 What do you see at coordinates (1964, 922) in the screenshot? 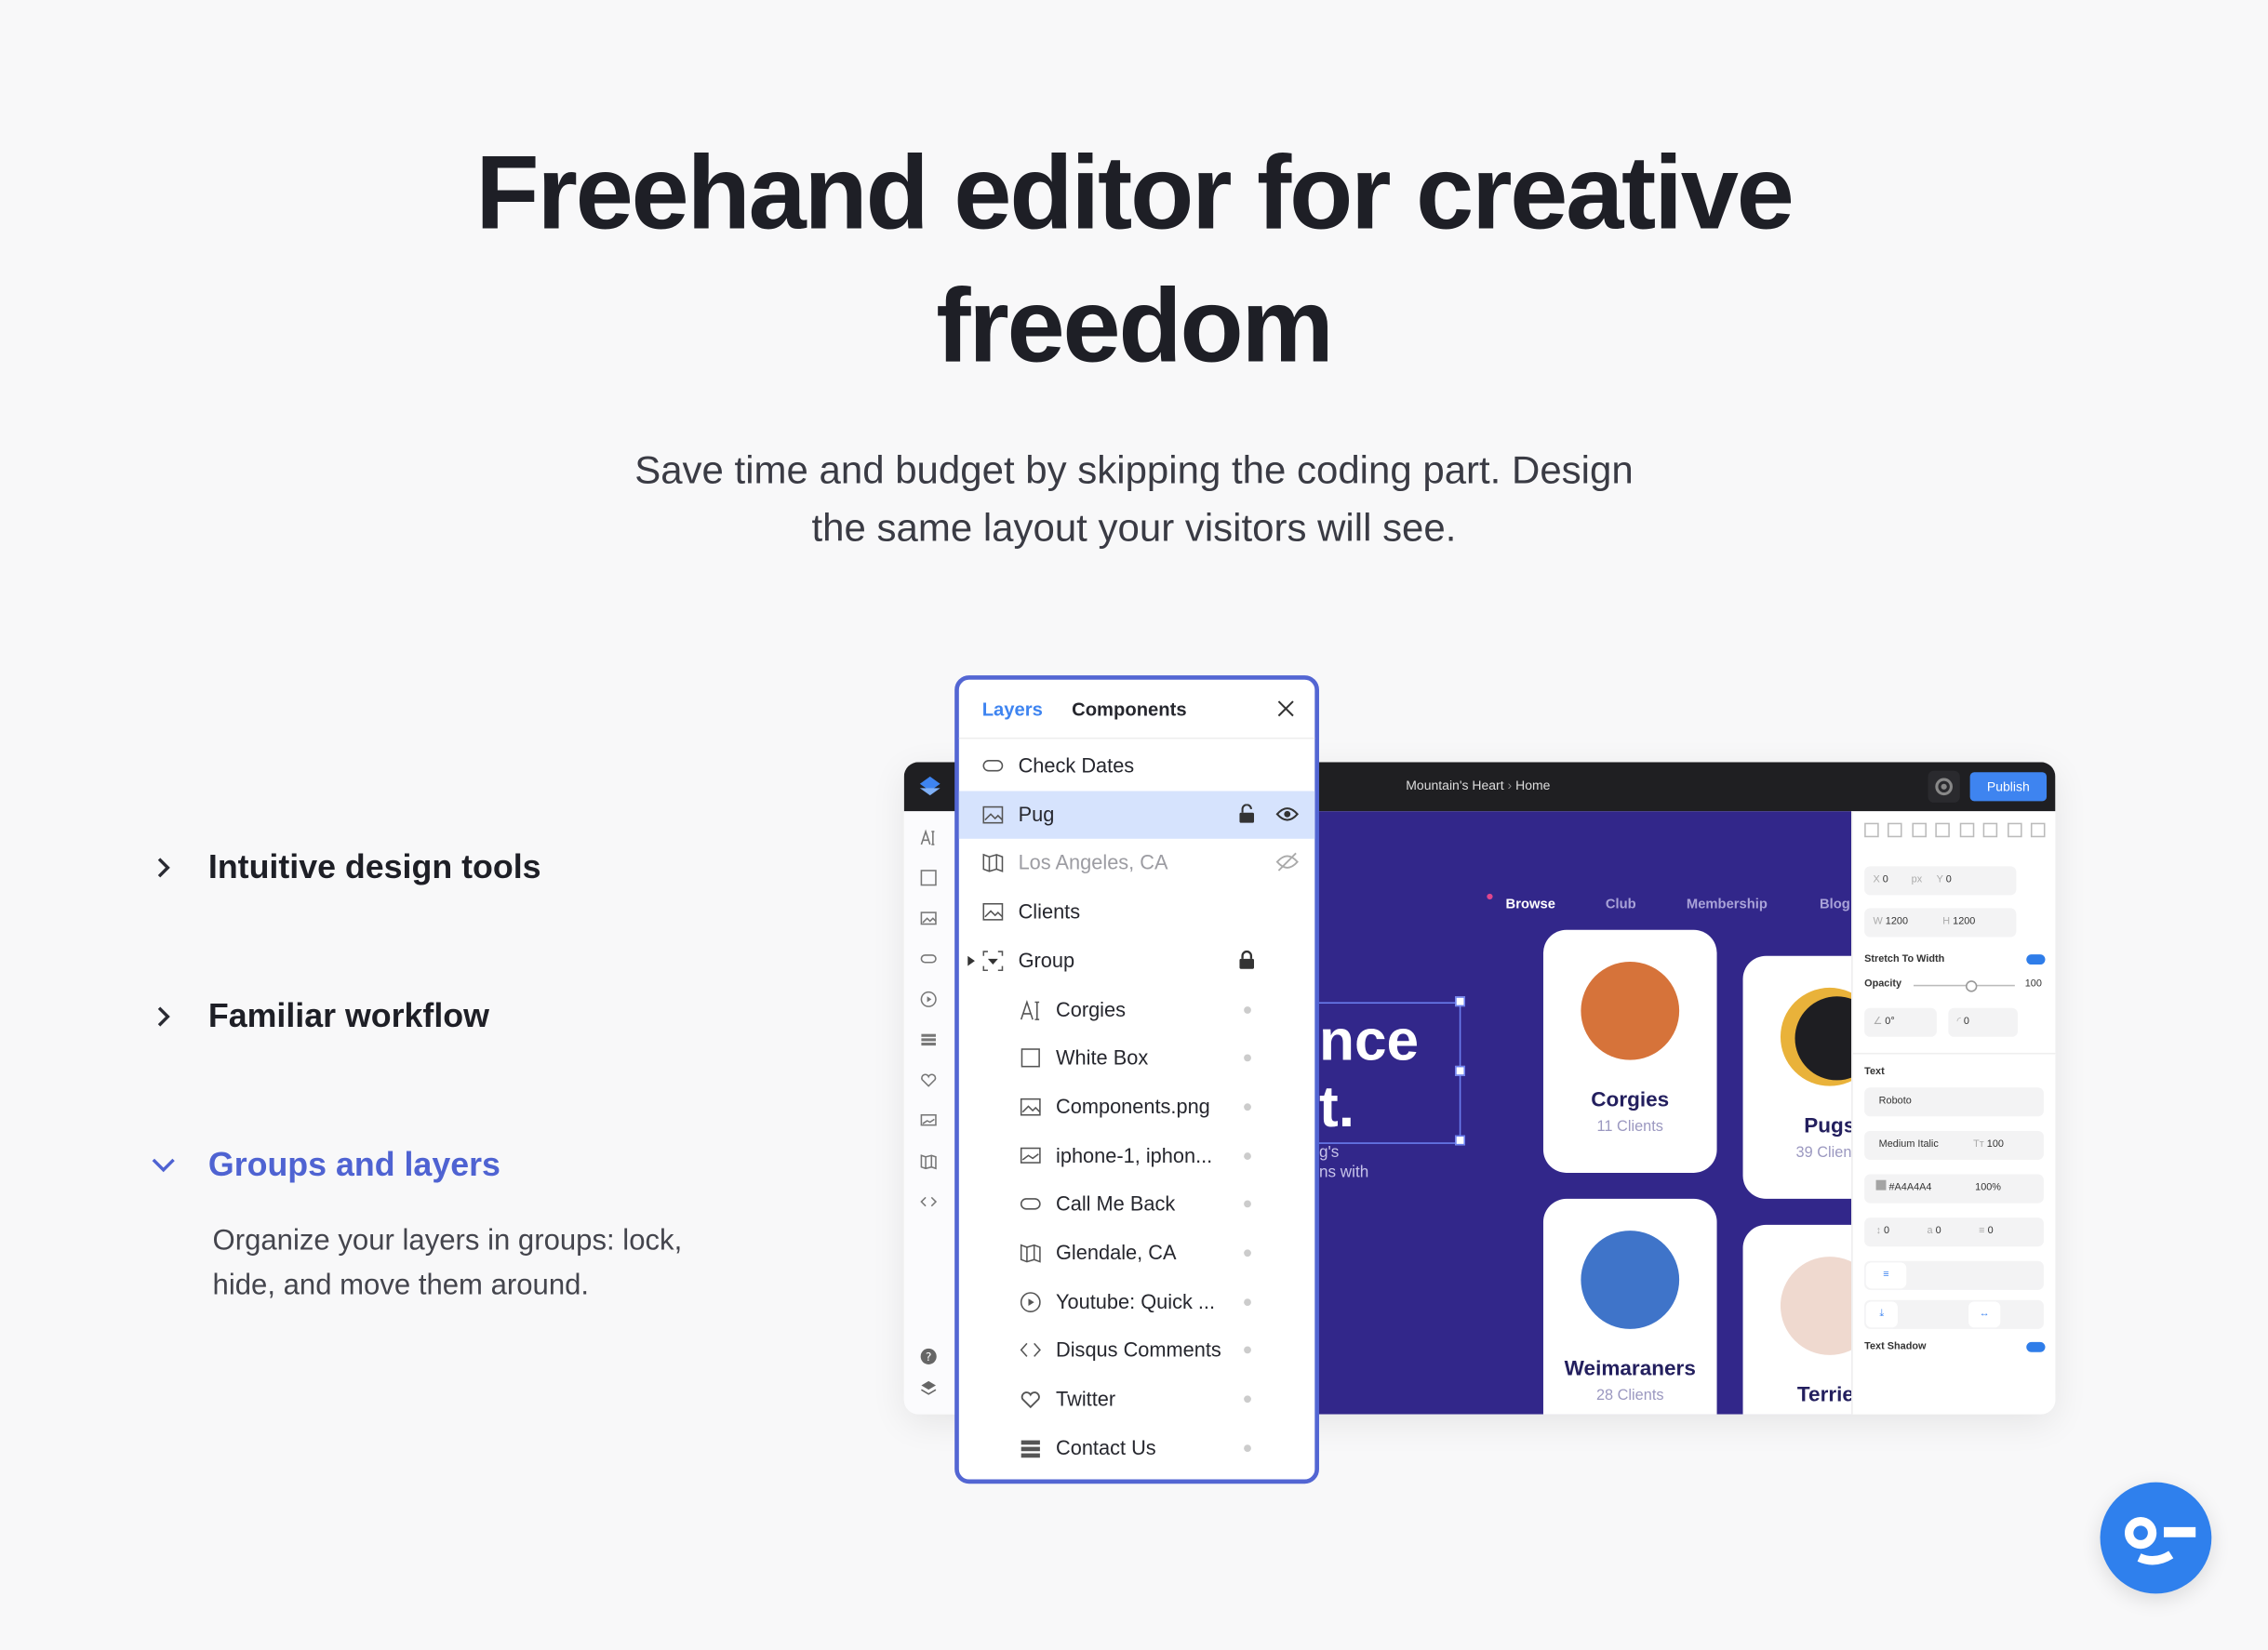
I see `h-value: 1200` at bounding box center [1964, 922].